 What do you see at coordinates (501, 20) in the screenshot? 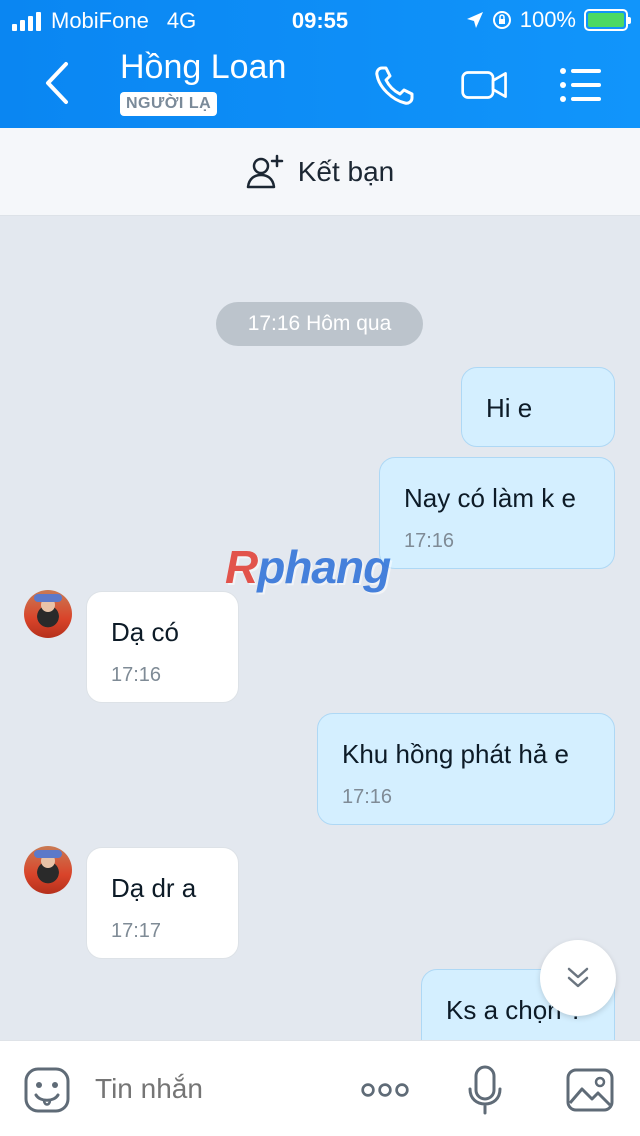
I see `rotation-lock-icon` at bounding box center [501, 20].